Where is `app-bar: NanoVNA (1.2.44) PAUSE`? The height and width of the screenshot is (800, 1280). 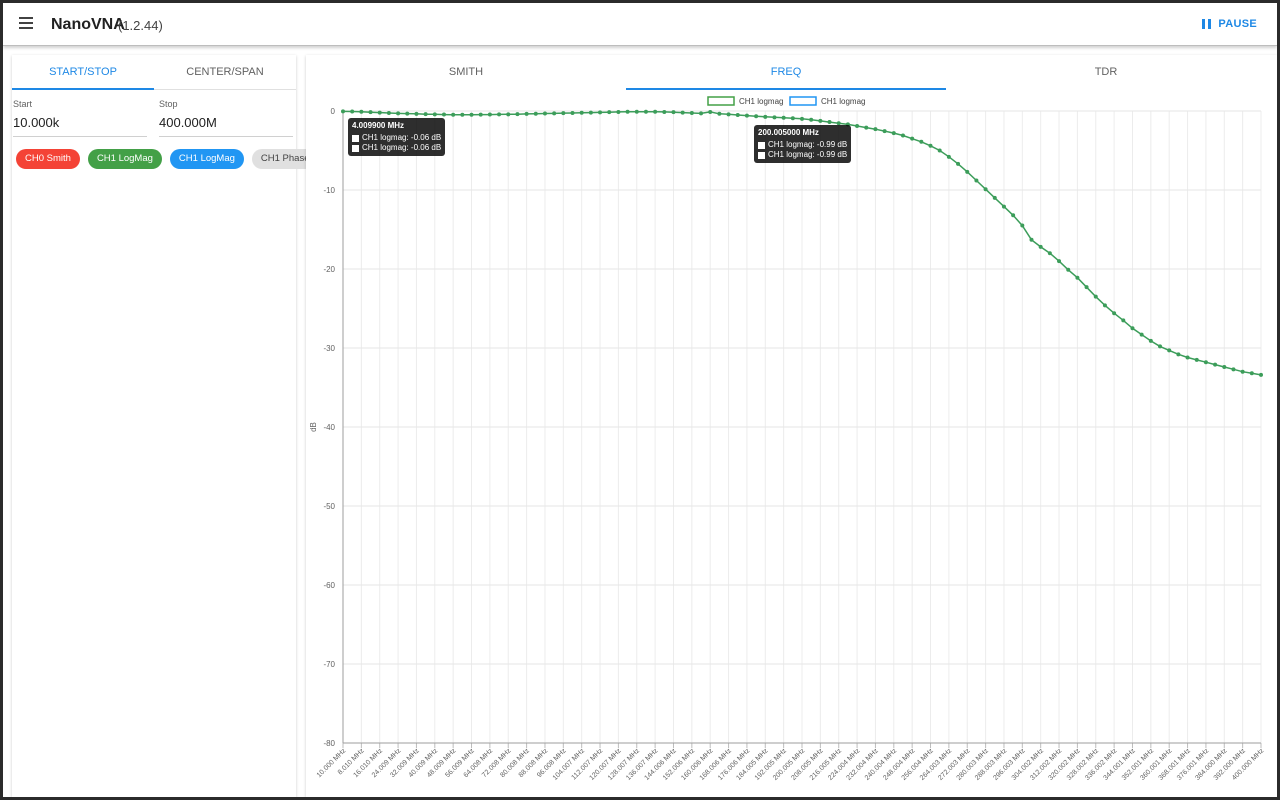
app-bar: NanoVNA (1.2.44) PAUSE is located at coordinates (640, 24).